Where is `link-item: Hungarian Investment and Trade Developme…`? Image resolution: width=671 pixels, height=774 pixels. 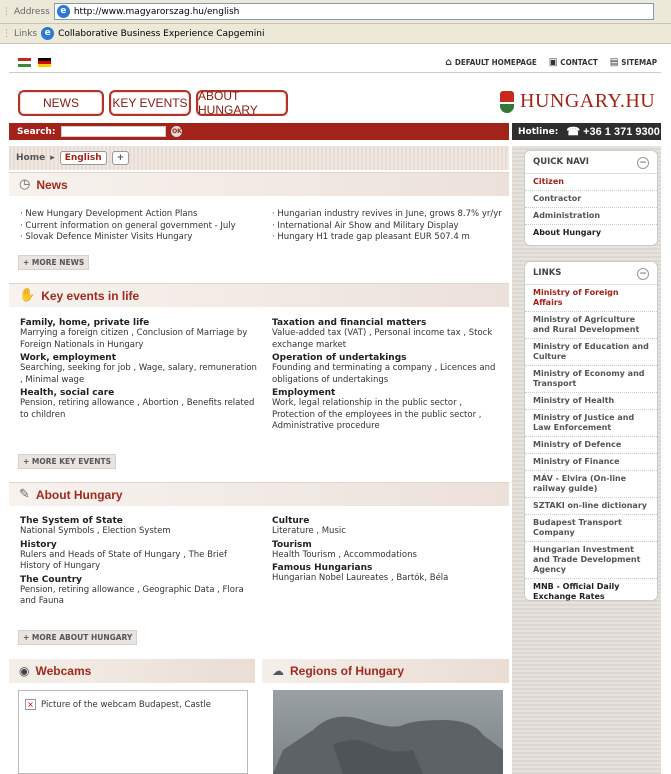 link-item: Hungarian Investment and Trade Developme… is located at coordinates (591, 560).